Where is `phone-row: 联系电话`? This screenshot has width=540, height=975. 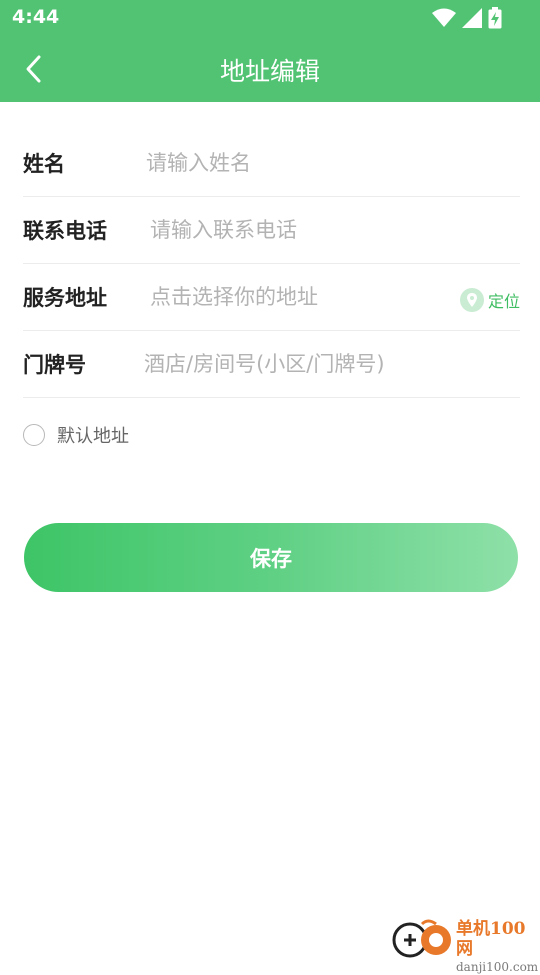
phone-row: 联系电话 is located at coordinates (271, 230).